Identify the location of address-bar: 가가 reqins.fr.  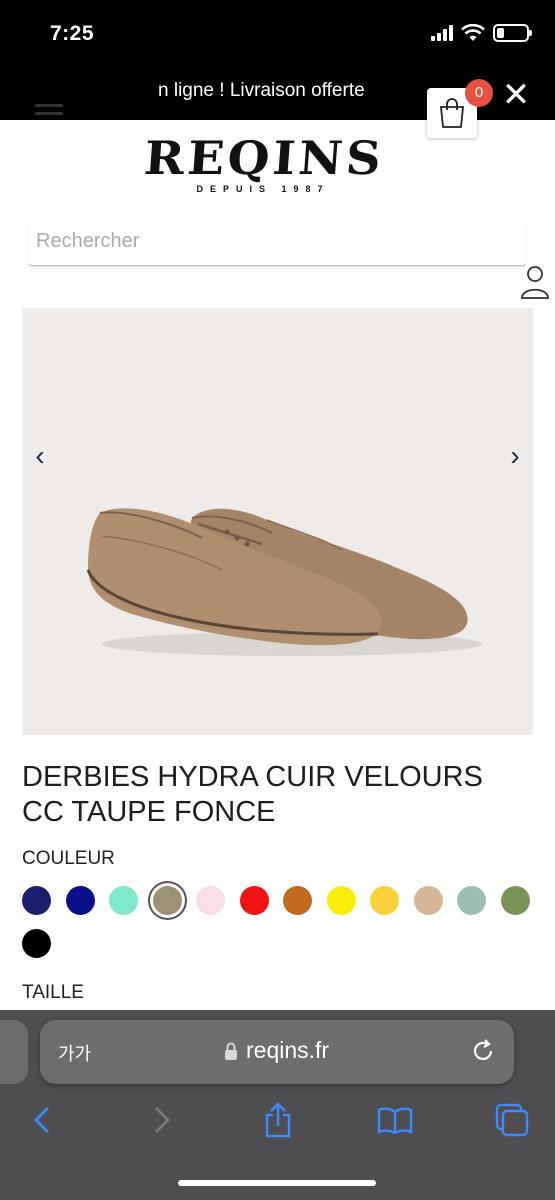
(277, 1052).